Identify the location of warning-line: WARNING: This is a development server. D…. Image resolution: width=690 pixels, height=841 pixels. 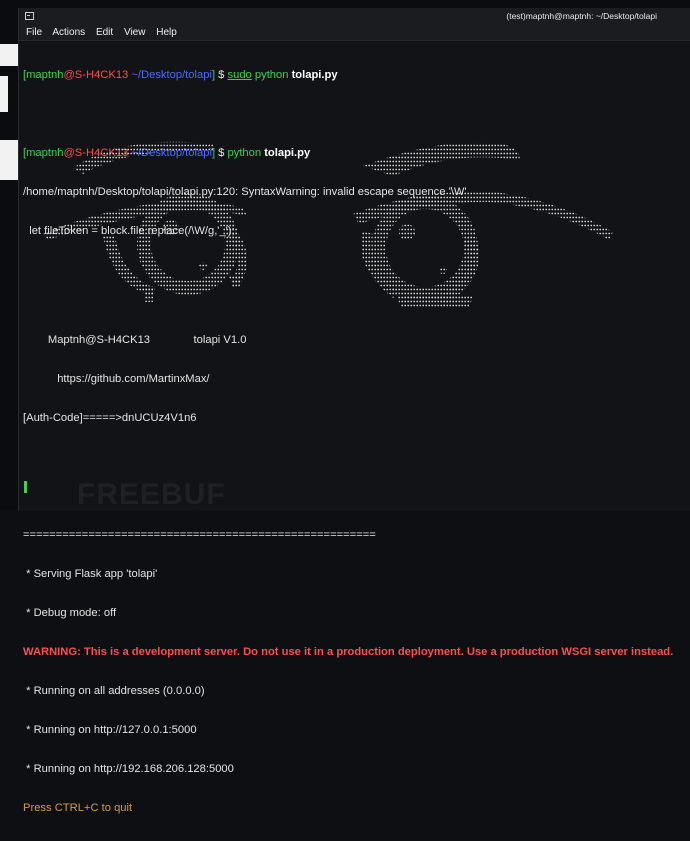
(348, 652).